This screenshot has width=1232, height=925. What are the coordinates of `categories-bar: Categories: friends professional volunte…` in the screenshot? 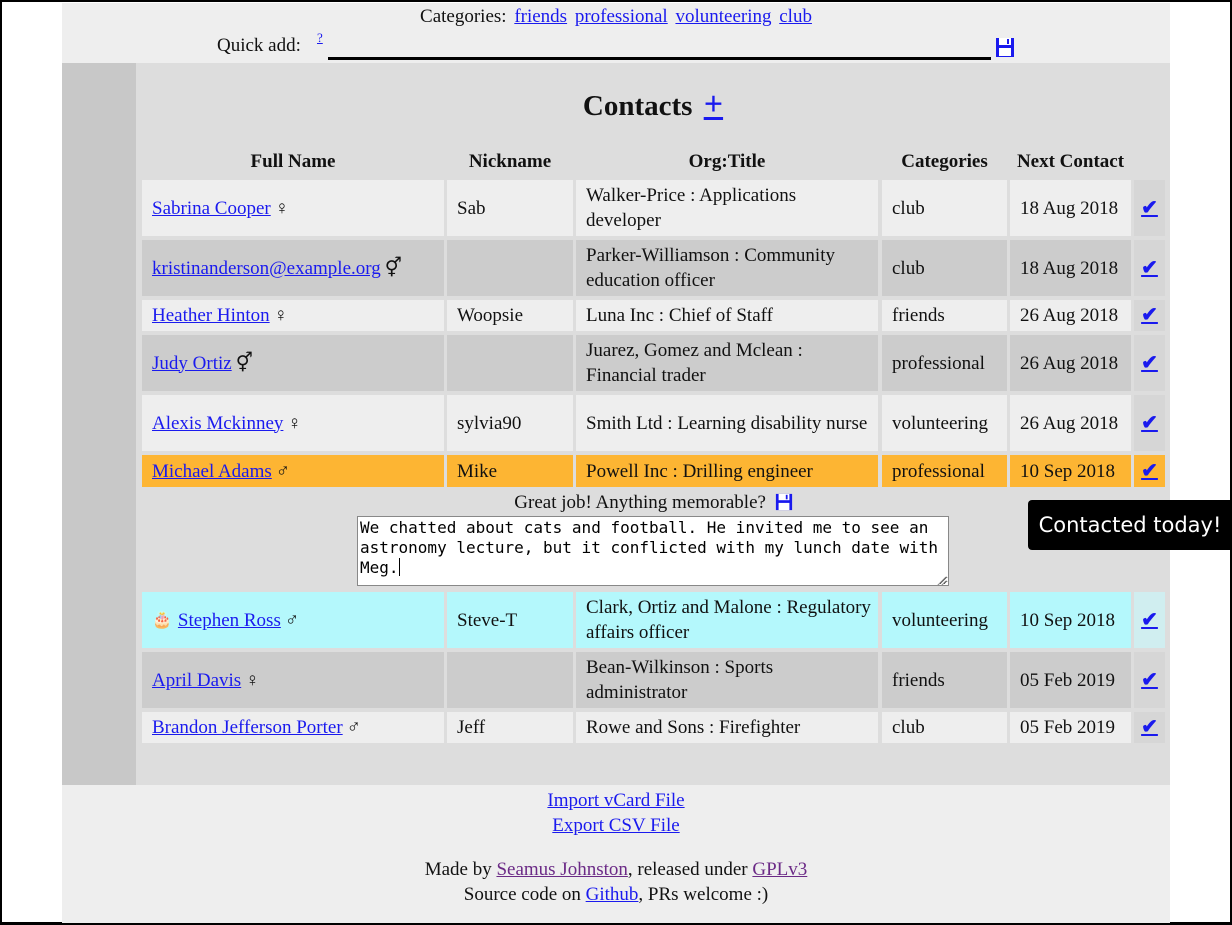 It's located at (616, 17).